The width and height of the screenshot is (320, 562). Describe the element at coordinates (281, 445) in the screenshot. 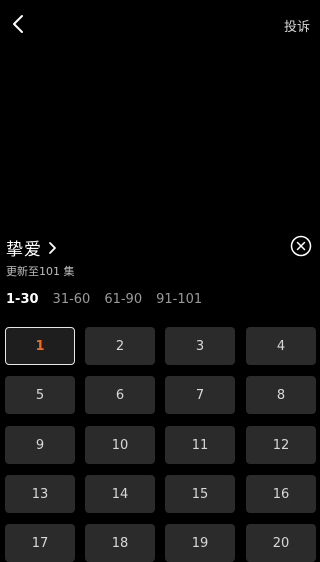

I see `episode-button-12: 12` at that location.